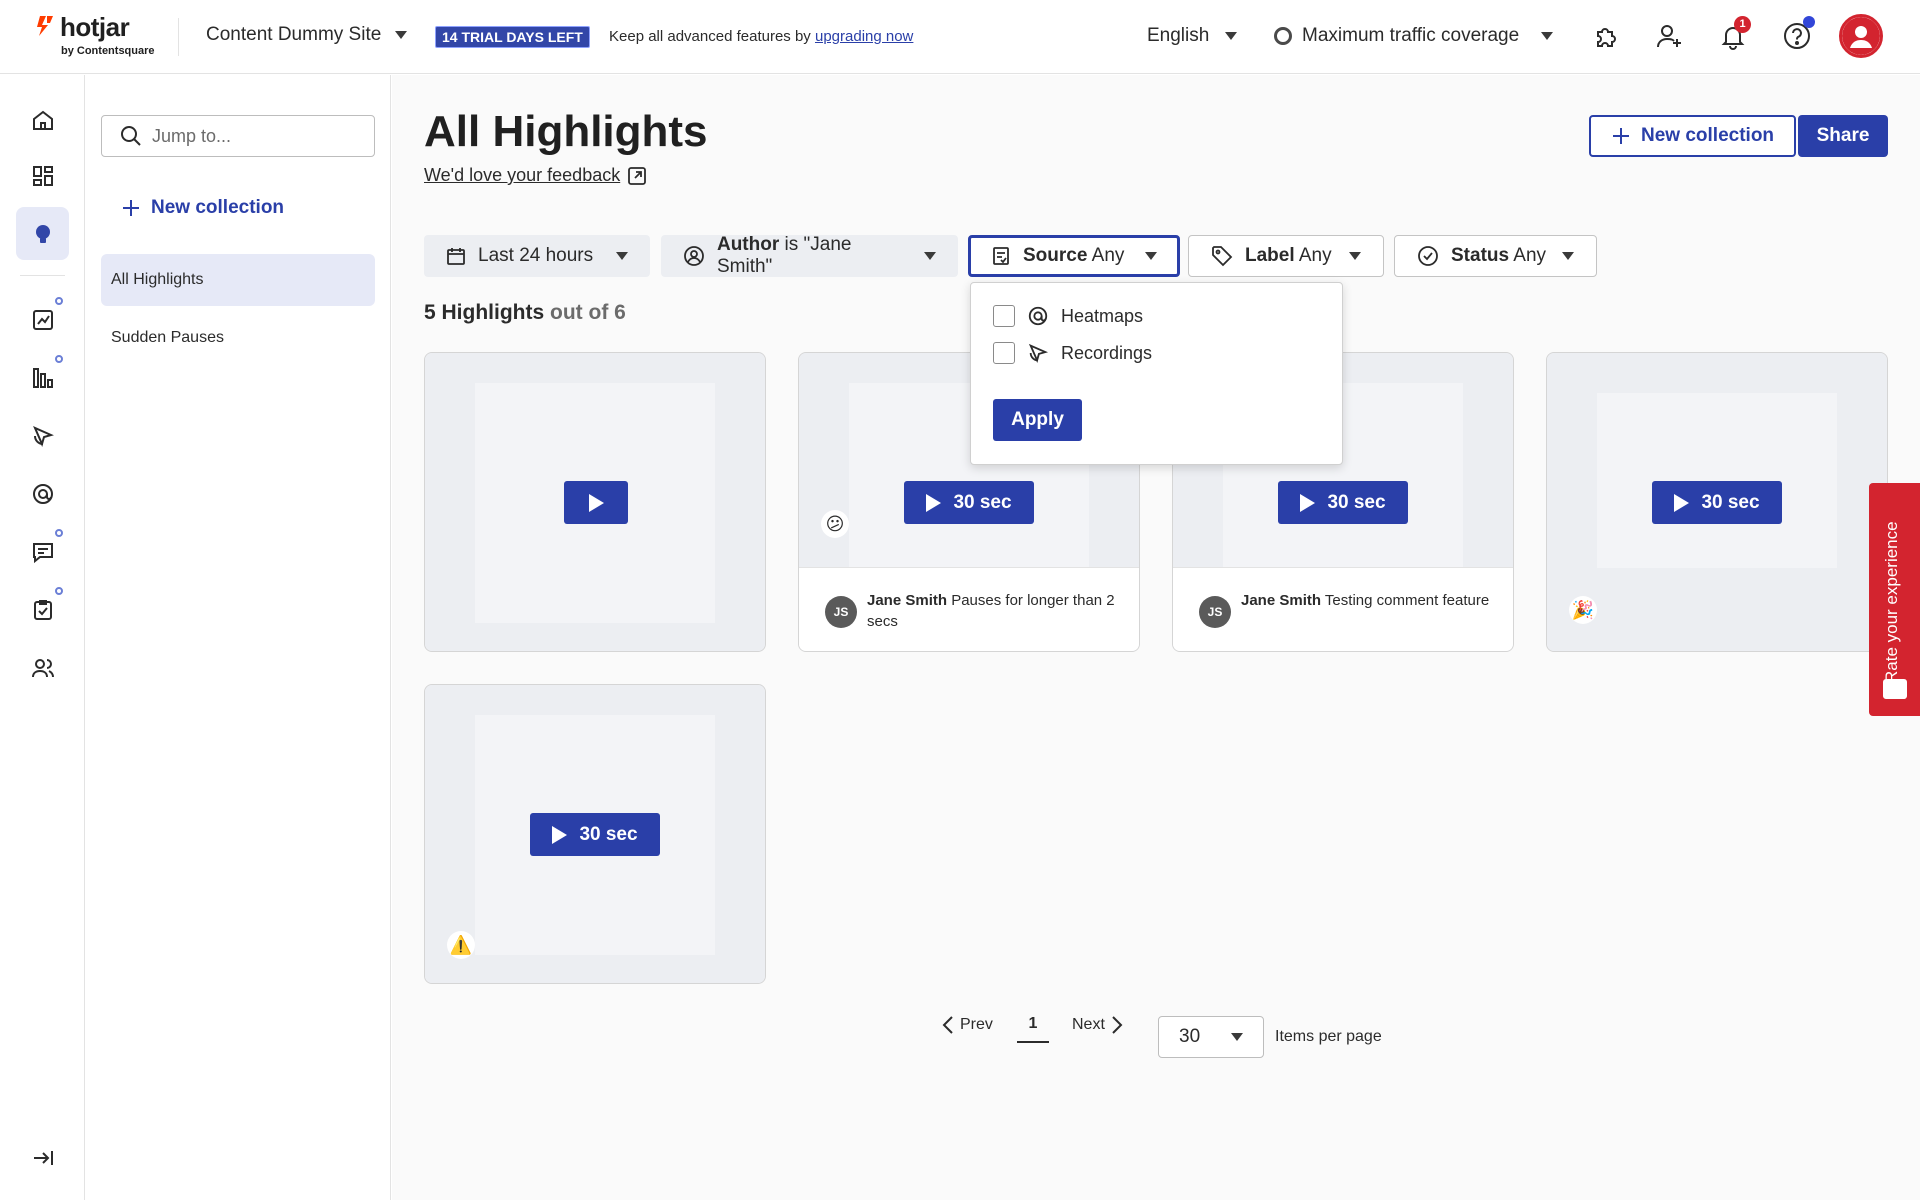 The height and width of the screenshot is (1200, 1920). I want to click on source-filter-label: Source Any, so click(1073, 256).